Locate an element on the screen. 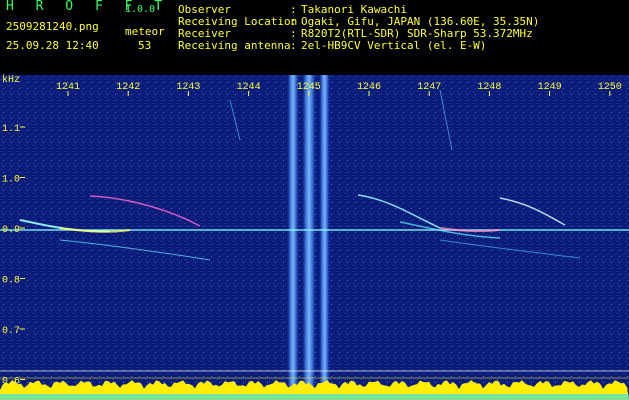 The image size is (629, 400). unit-label: kHz is located at coordinates (11, 80).